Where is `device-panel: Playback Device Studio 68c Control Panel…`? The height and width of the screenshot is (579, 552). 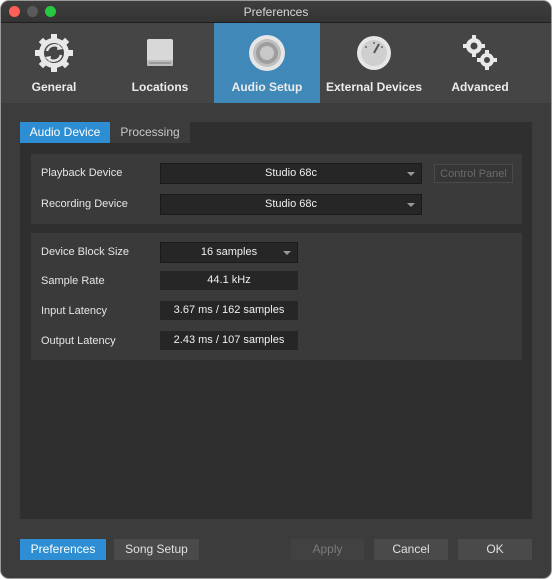 device-panel: Playback Device Studio 68c Control Panel… is located at coordinates (276, 189).